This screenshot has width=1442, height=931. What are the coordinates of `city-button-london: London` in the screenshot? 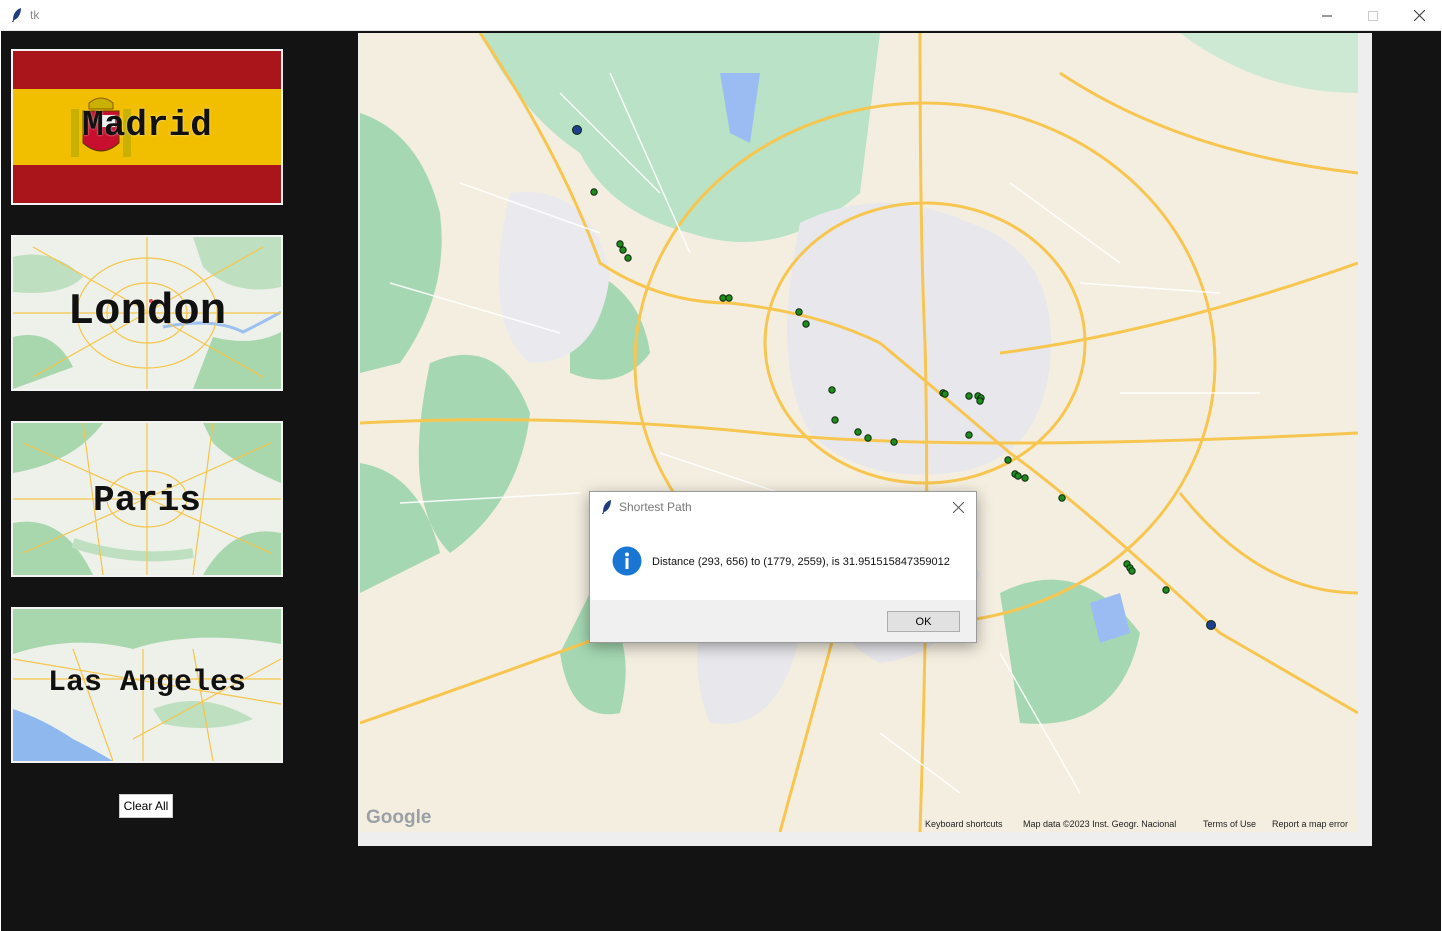 It's located at (147, 313).